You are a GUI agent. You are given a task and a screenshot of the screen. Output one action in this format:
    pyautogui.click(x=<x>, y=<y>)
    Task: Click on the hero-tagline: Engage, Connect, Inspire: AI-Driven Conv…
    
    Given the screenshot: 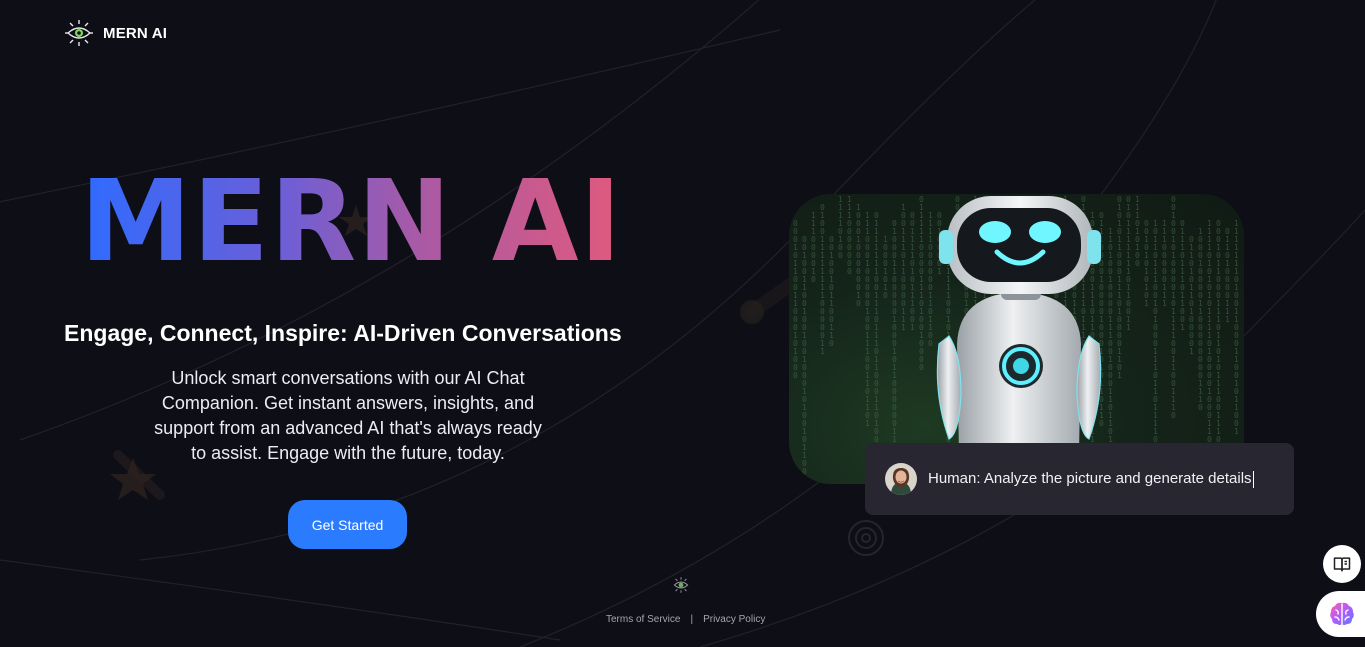 What is the action you would take?
    pyautogui.click(x=343, y=333)
    